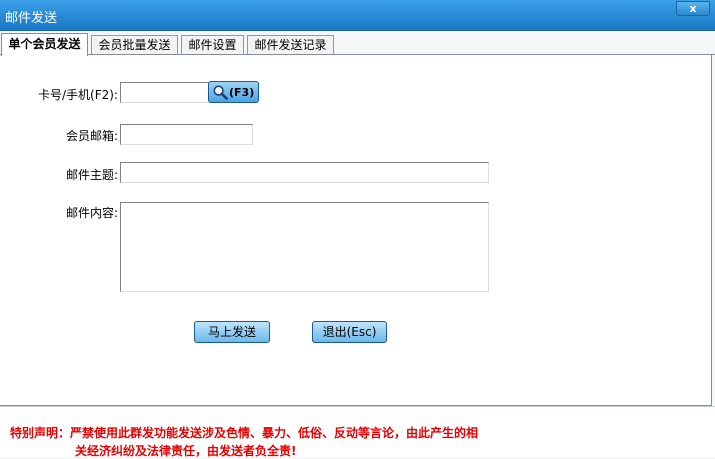 The width and height of the screenshot is (715, 459). What do you see at coordinates (244, 433) in the screenshot?
I see `disclaimer-line-1: 特别声明：严禁使用此群发功能发送涉及色情、暴力、低俗、反动等言论，由此产生的相` at bounding box center [244, 433].